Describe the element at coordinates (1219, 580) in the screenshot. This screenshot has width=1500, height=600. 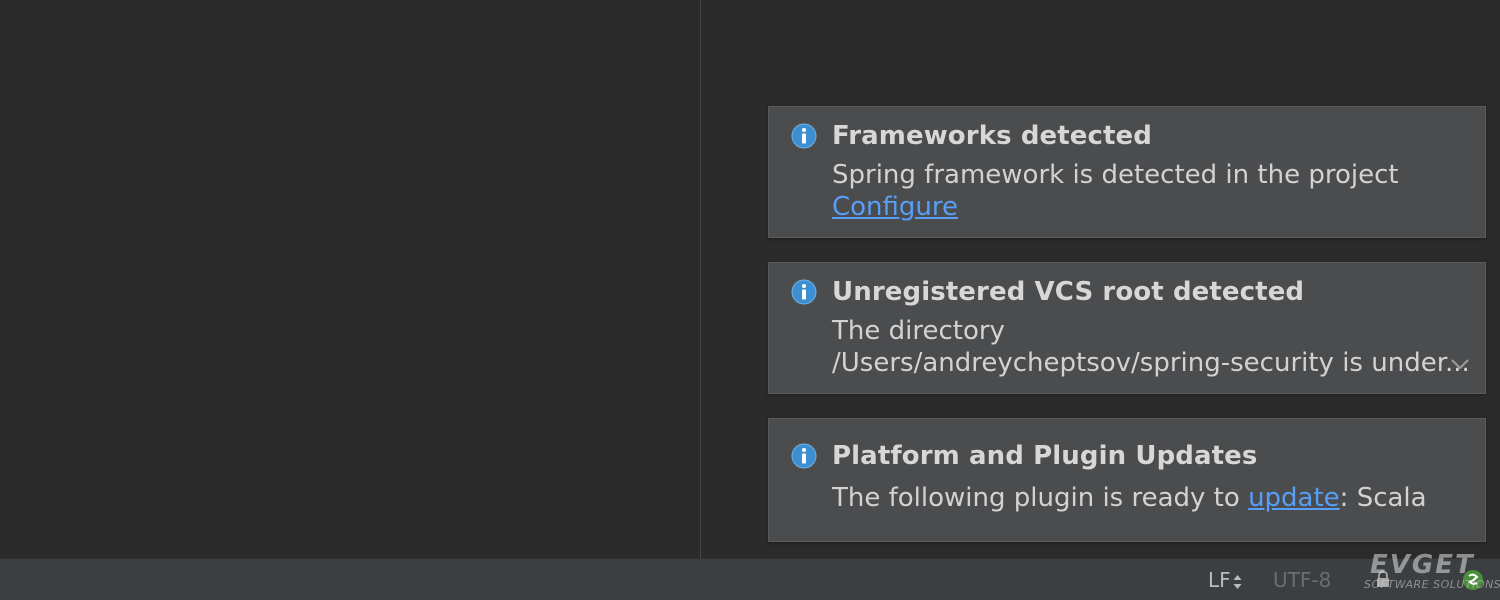
I see `line-separator-label: LF` at that location.